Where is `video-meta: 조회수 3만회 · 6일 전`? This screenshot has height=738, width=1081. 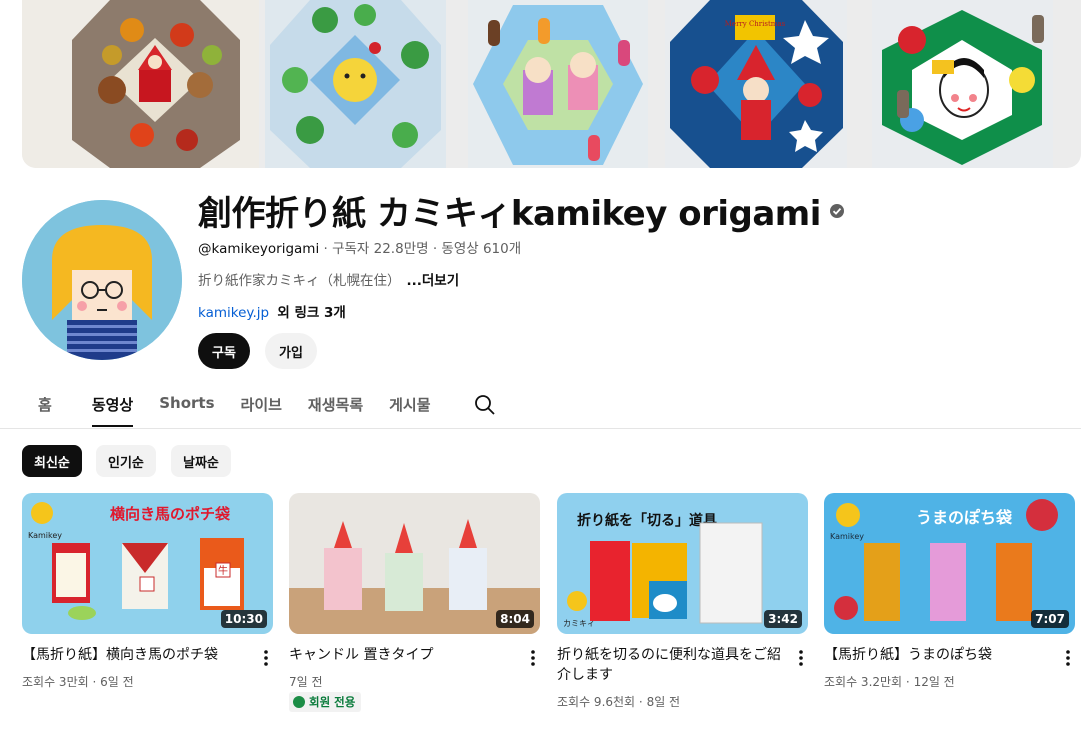
video-meta: 조회수 3만회 · 6일 전 is located at coordinates (78, 681).